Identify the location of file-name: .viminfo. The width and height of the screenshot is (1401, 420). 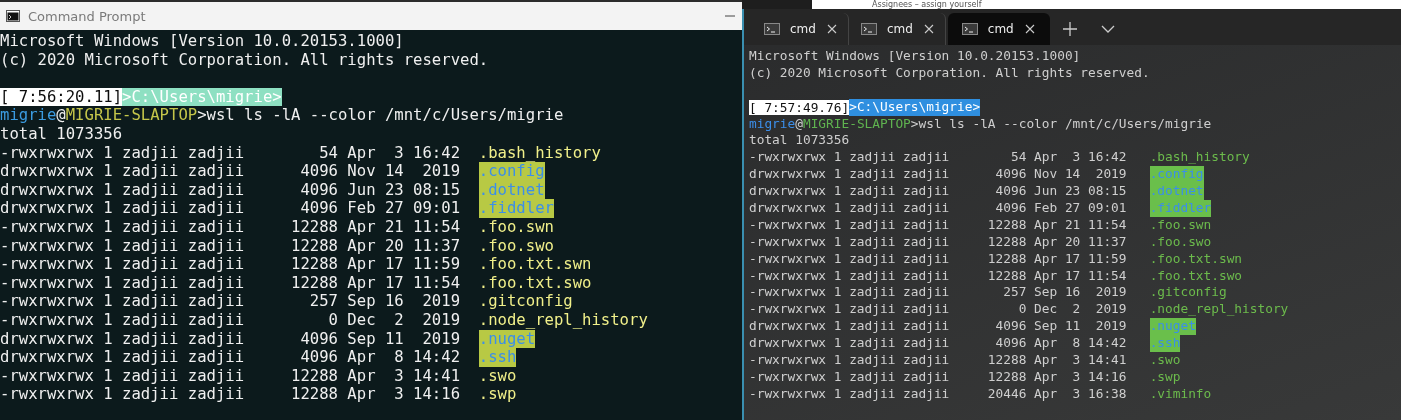
(1180, 394).